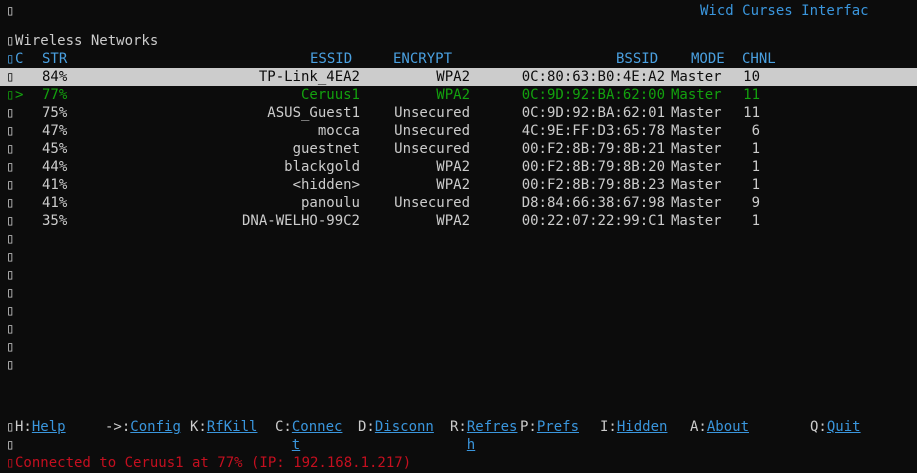  Describe the element at coordinates (322, 167) in the screenshot. I see `essid: blackgold` at that location.